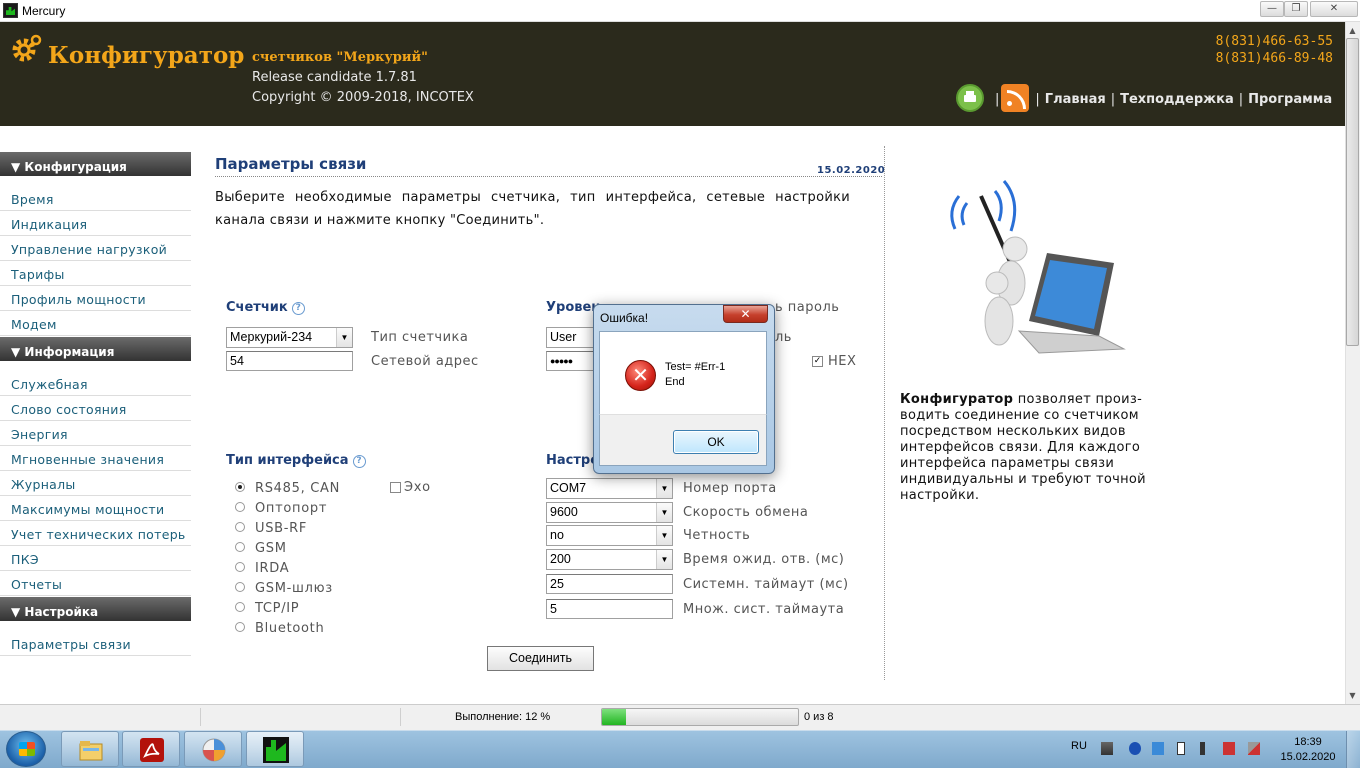 This screenshot has width=1360, height=768. What do you see at coordinates (1177, 99) in the screenshot?
I see `nav-link-support: Техподдержка` at bounding box center [1177, 99].